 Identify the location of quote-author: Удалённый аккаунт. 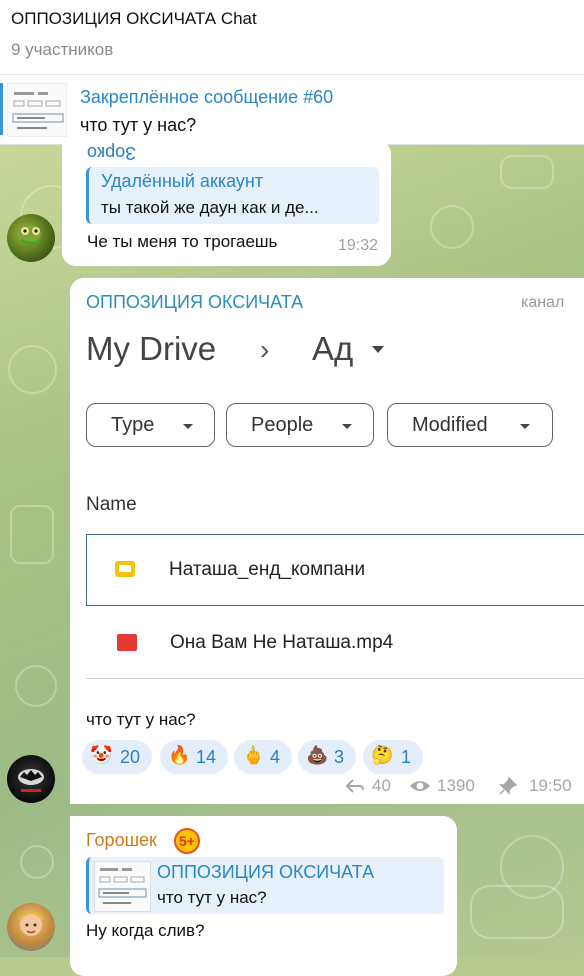
(182, 181).